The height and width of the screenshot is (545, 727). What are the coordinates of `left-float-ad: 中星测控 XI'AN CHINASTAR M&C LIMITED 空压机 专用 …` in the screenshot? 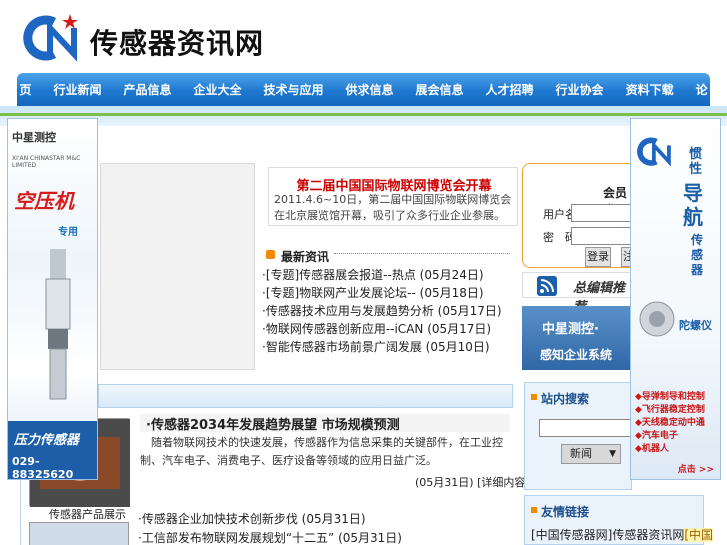 It's located at (52, 299).